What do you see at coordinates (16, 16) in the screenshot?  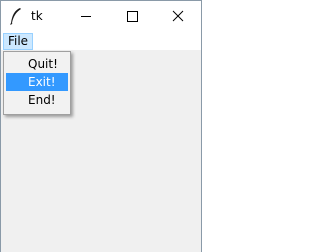 I see `feather-icon` at bounding box center [16, 16].